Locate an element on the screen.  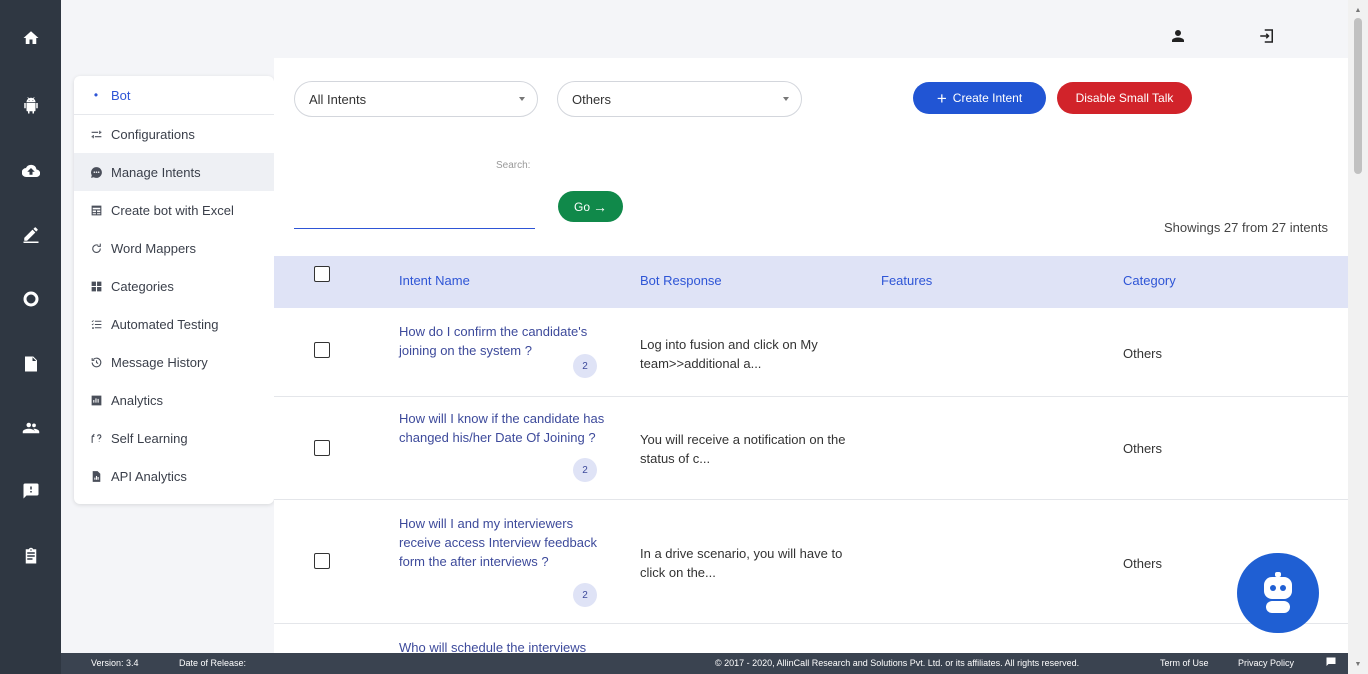
go-button: Go → is located at coordinates (590, 206).